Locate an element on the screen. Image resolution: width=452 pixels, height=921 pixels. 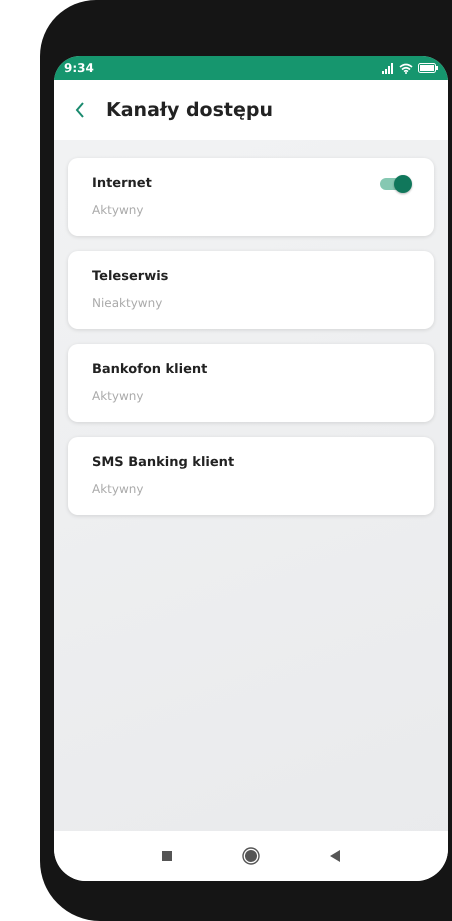
toggle-switch is located at coordinates (395, 184).